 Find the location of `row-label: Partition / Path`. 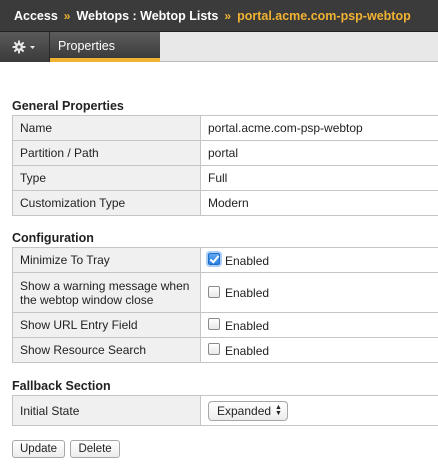

row-label: Partition / Path is located at coordinates (106, 153).